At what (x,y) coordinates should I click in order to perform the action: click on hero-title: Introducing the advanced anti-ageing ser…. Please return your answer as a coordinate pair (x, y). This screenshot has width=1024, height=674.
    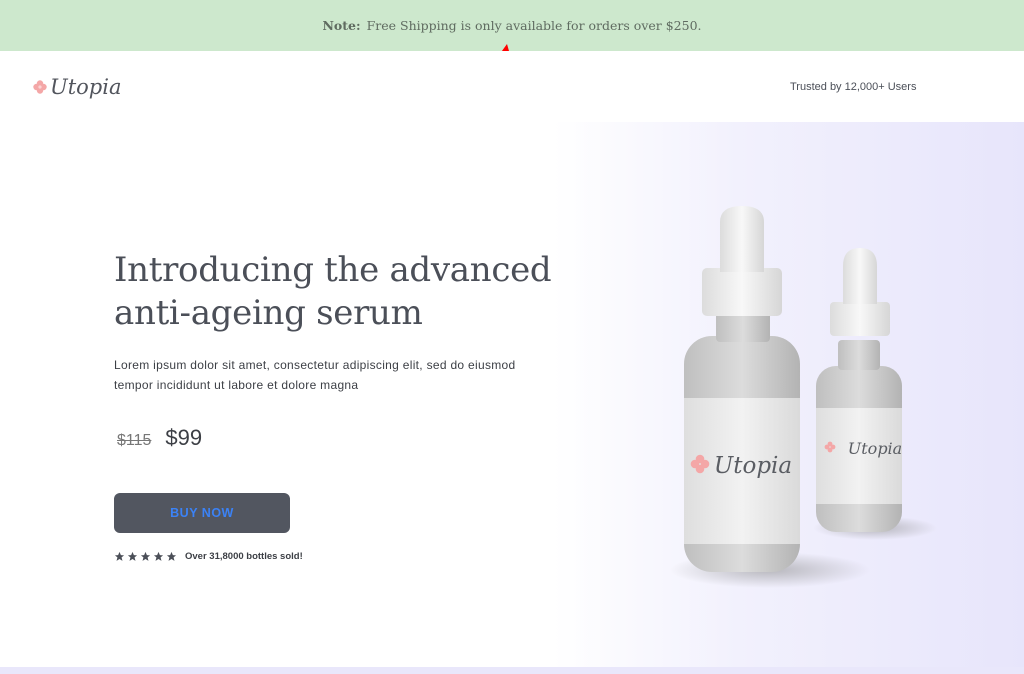
    Looking at the image, I should click on (333, 291).